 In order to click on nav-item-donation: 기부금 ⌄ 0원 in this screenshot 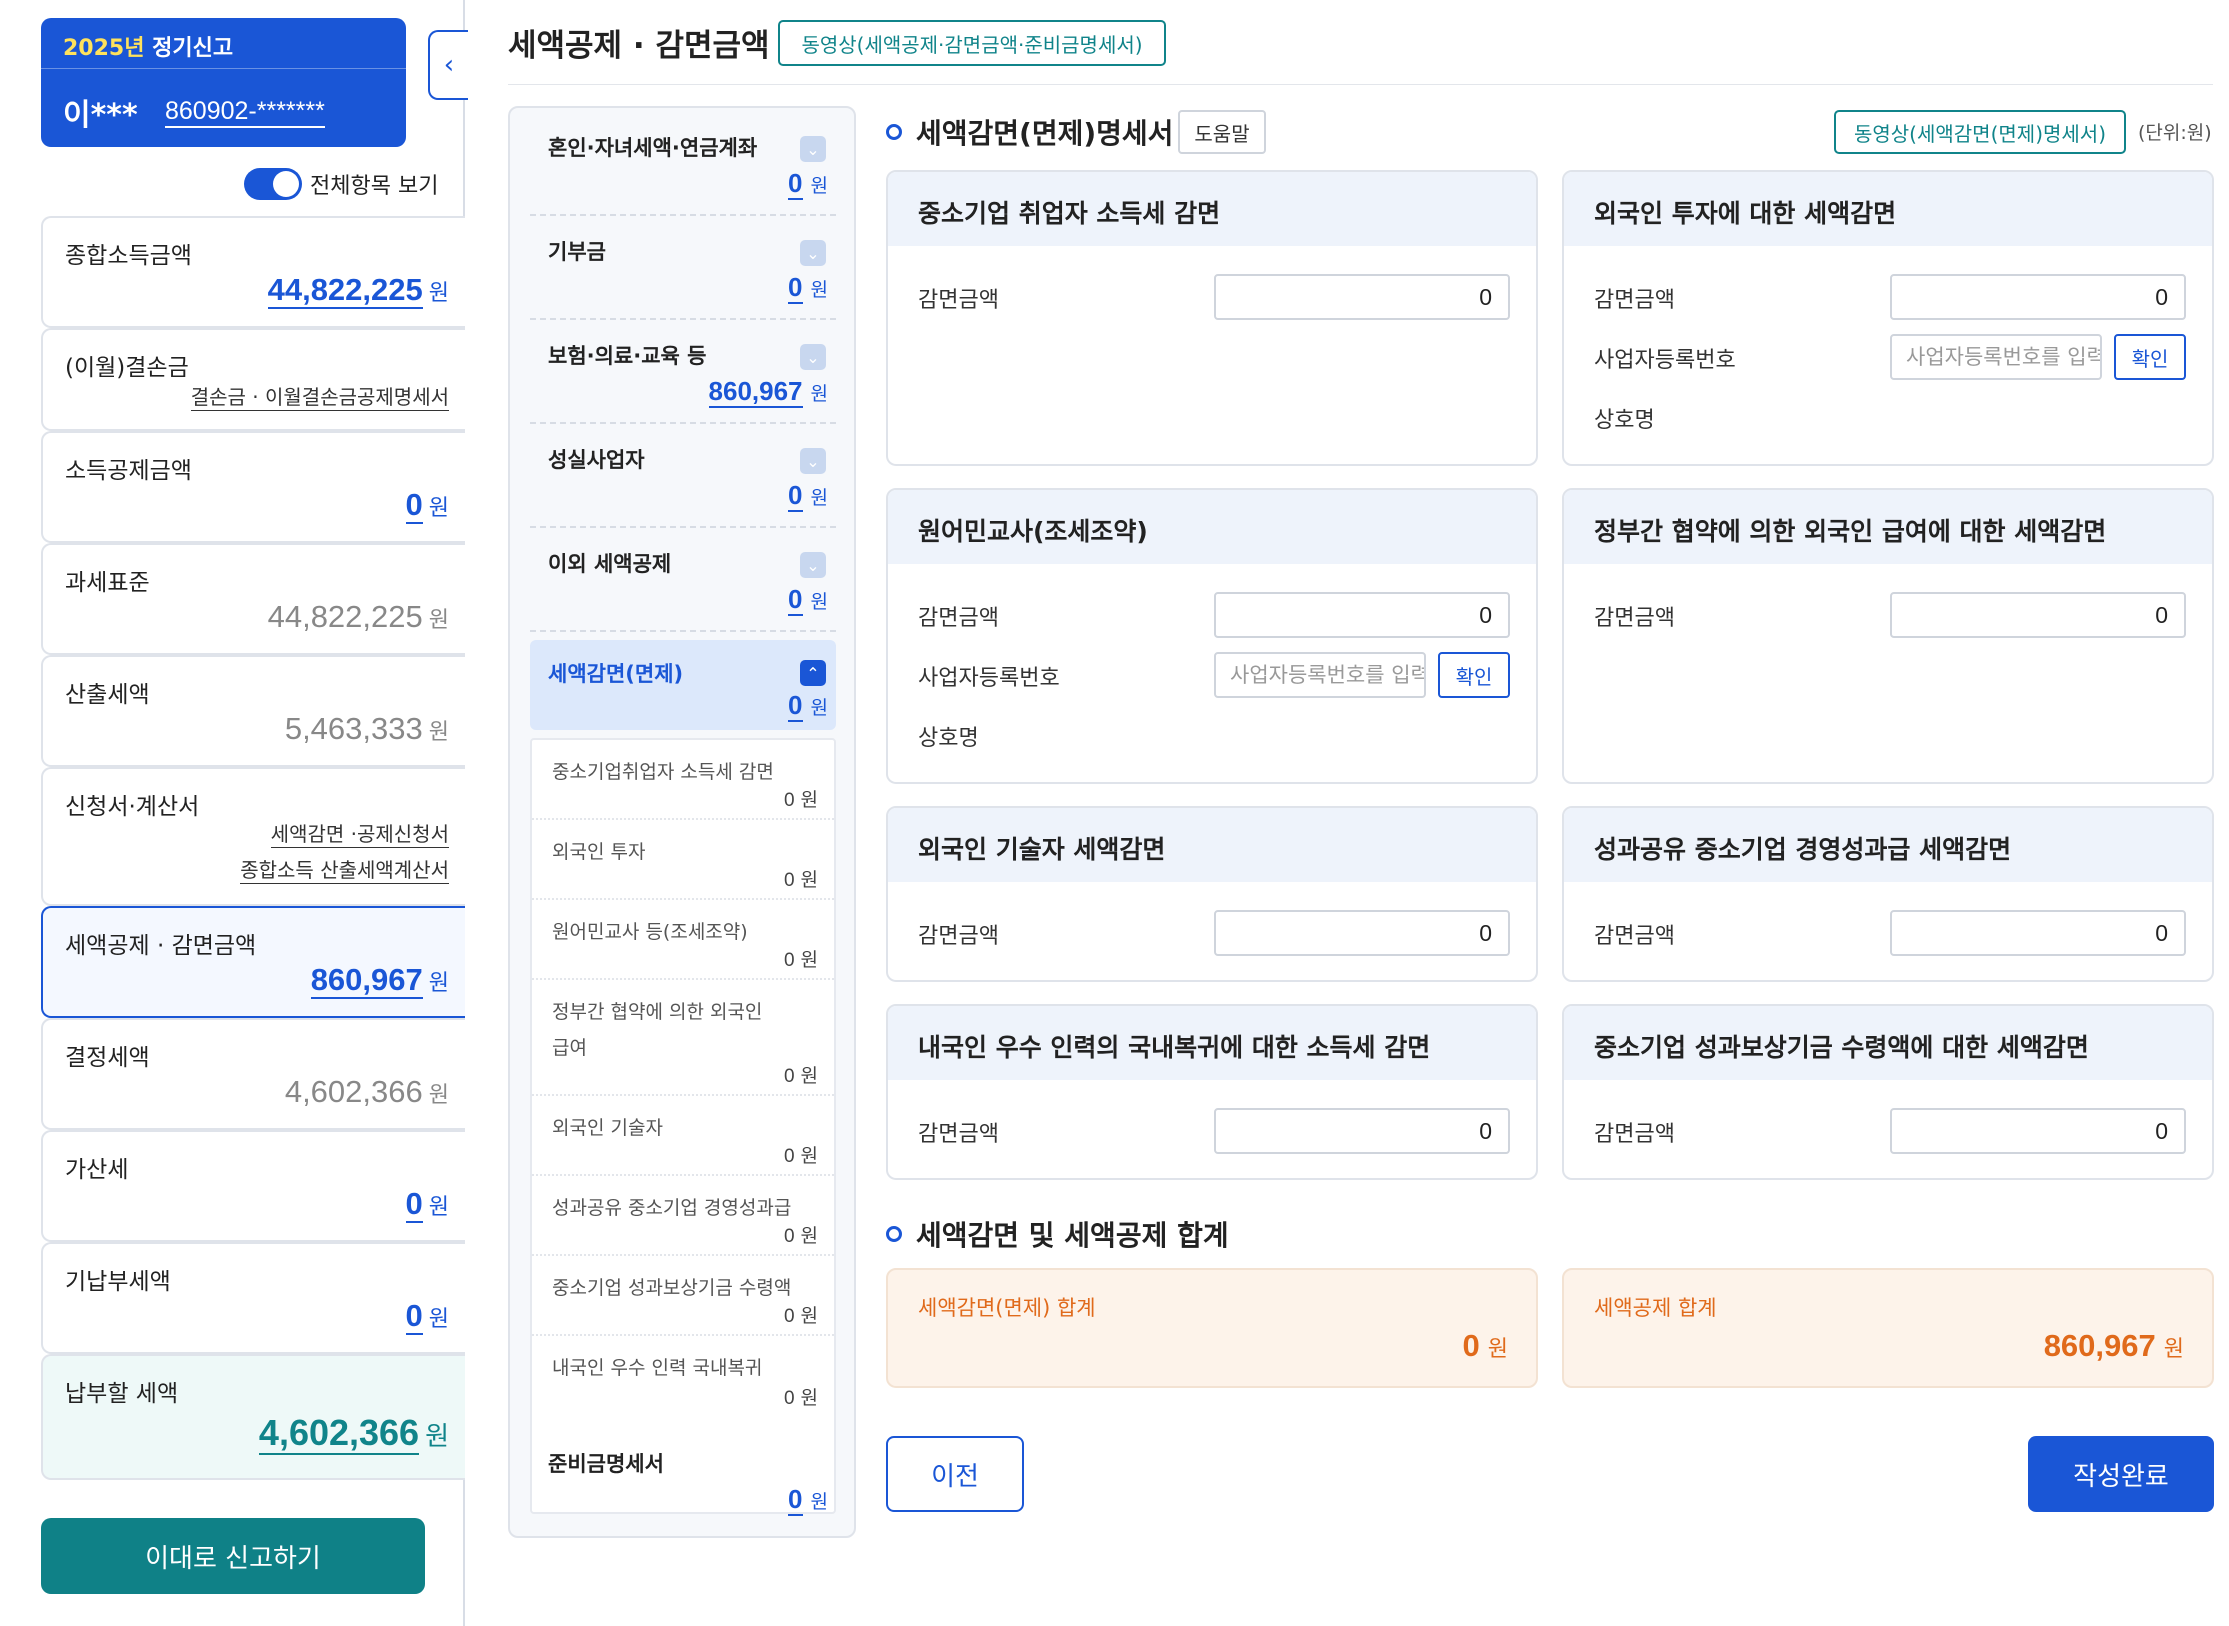, I will do `click(683, 268)`.